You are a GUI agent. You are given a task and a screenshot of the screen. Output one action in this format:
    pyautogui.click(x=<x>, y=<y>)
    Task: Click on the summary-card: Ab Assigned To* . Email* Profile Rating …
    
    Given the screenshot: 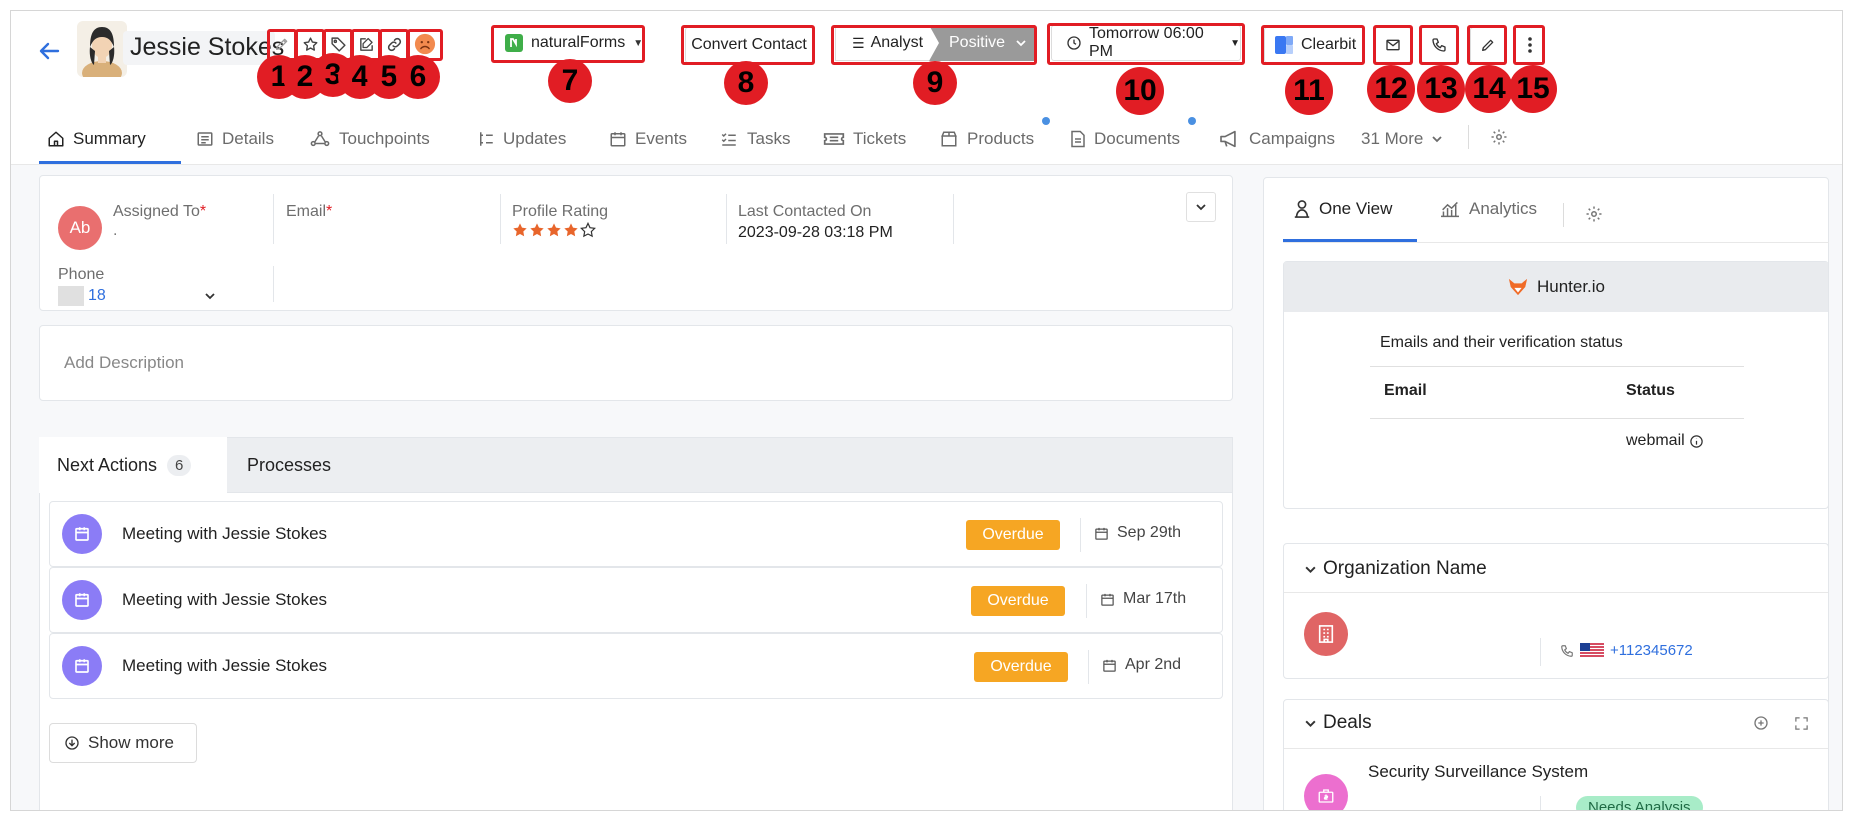 What is the action you would take?
    pyautogui.click(x=636, y=243)
    